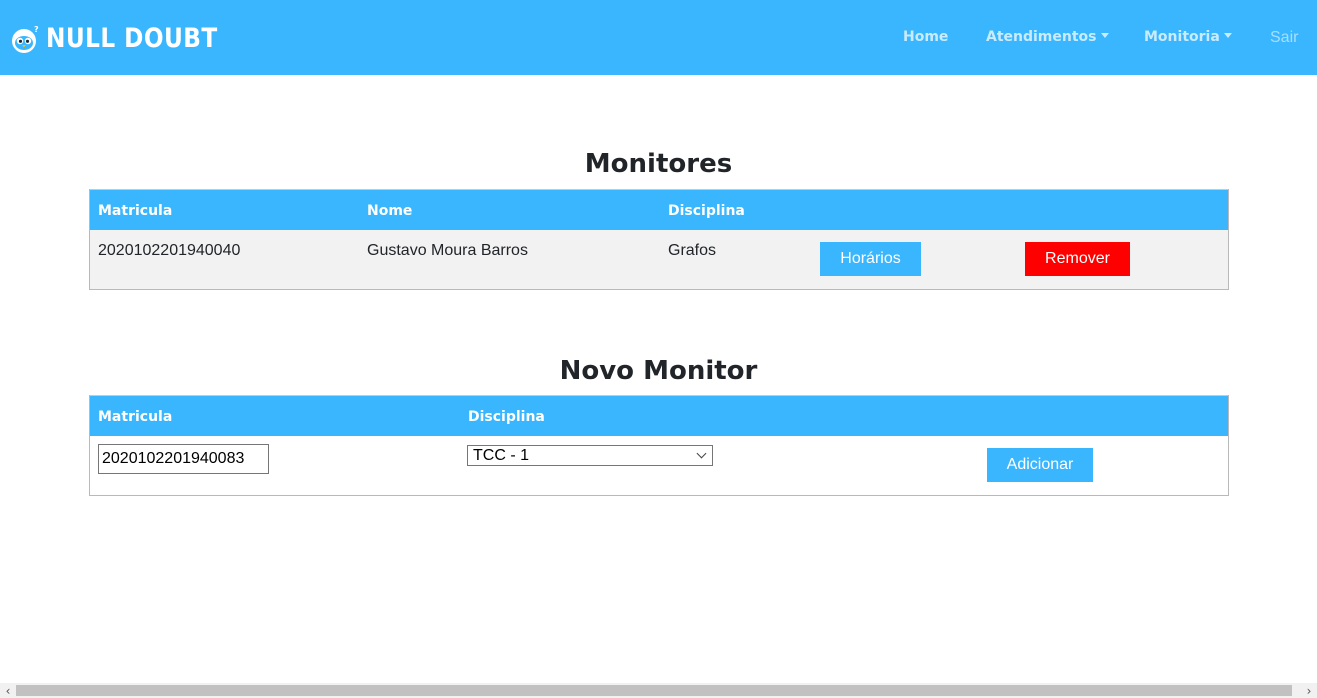 The height and width of the screenshot is (698, 1317). What do you see at coordinates (659, 415) in the screenshot?
I see `table-header: Matricula Disciplina` at bounding box center [659, 415].